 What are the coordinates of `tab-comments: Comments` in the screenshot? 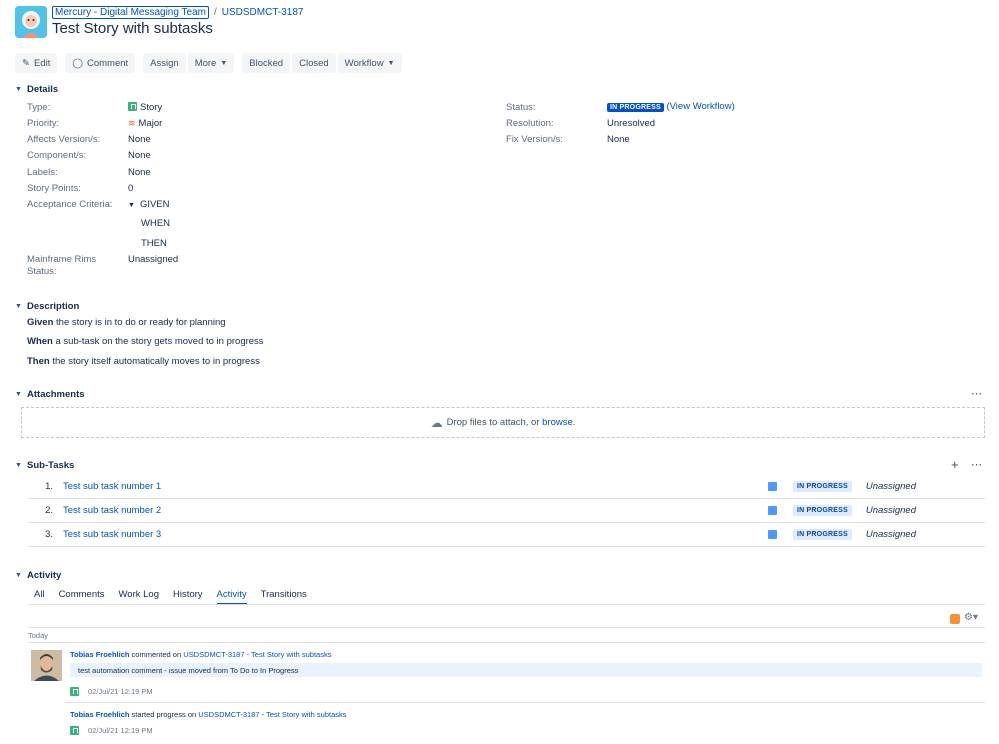 It's located at (82, 597).